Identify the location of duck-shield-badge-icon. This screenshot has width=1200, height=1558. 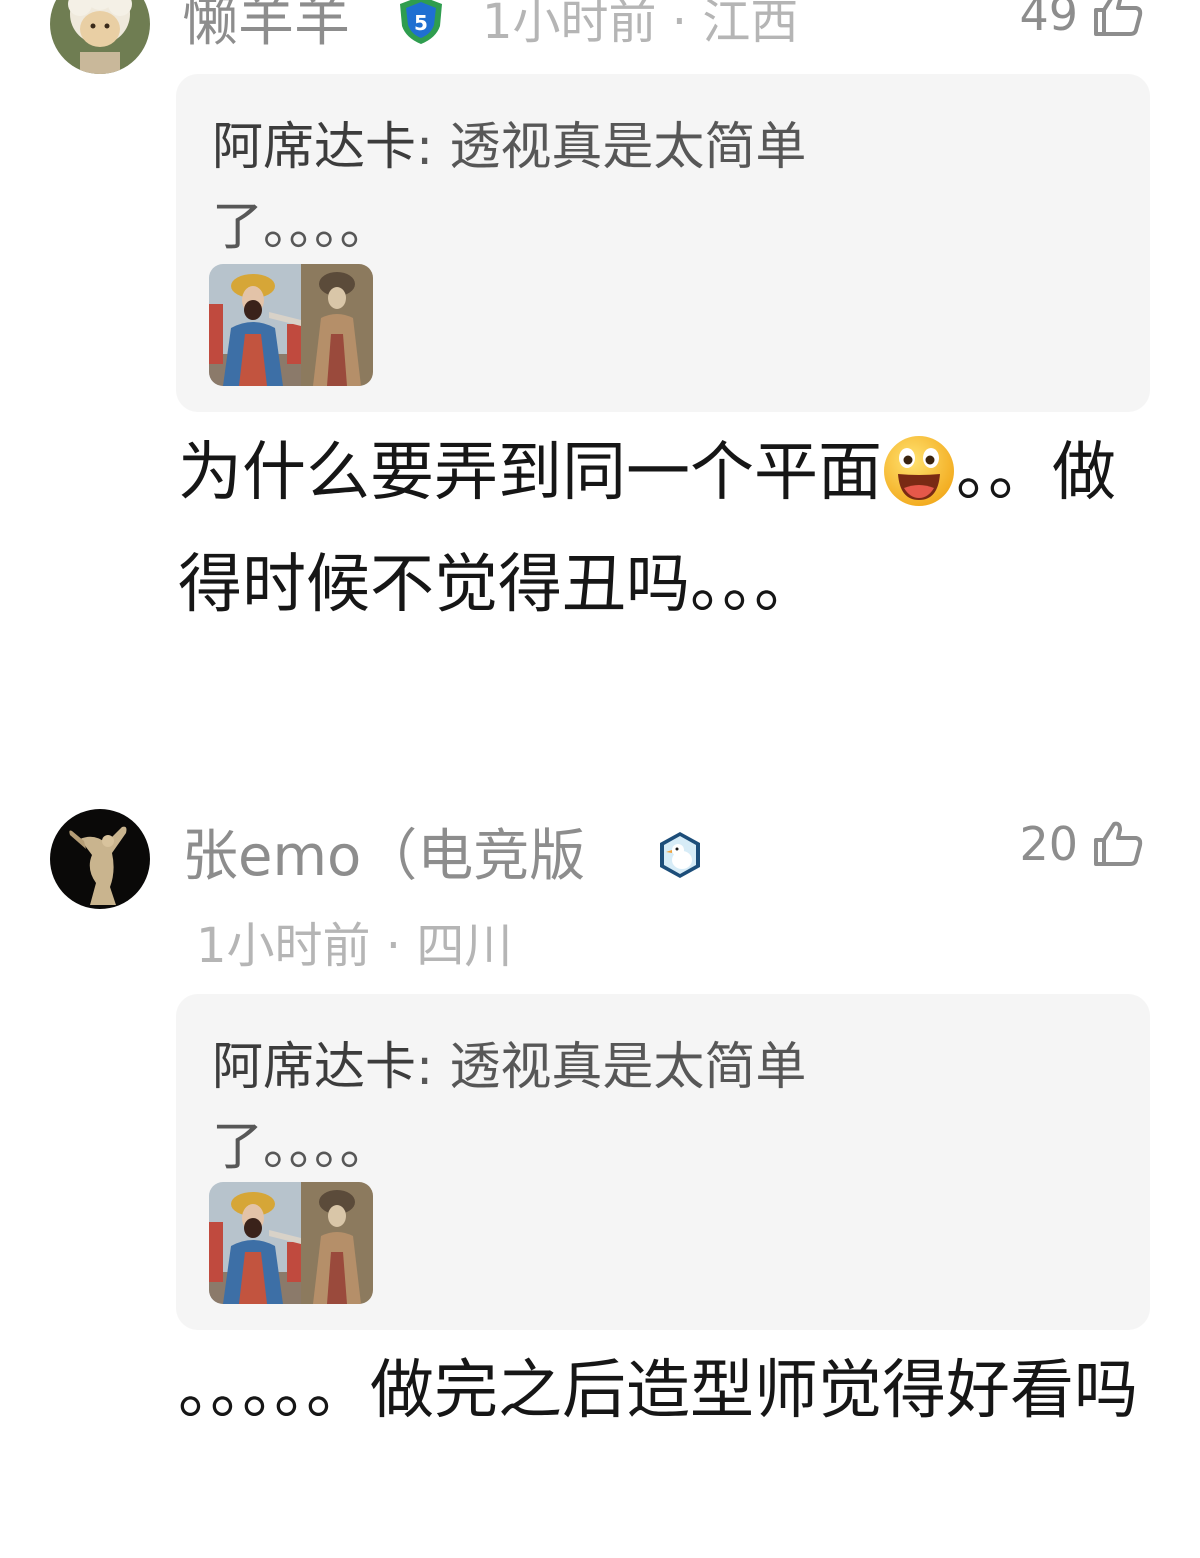
(680, 855).